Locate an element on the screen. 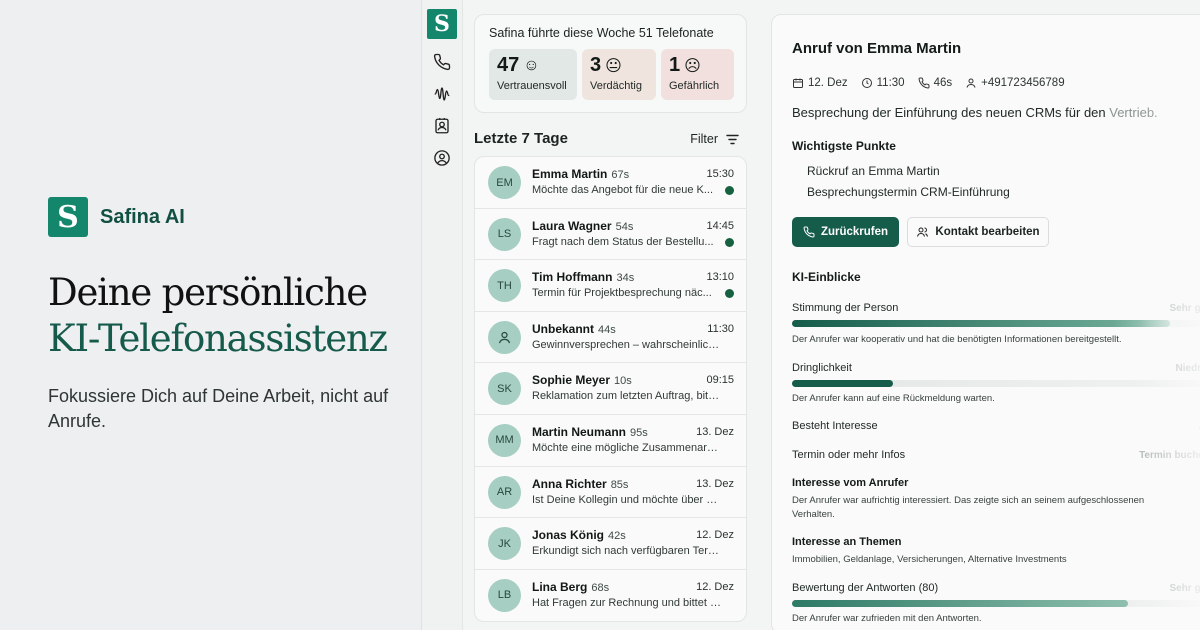 This screenshot has height=630, width=1200. stat-value: 1 is located at coordinates (675, 65).